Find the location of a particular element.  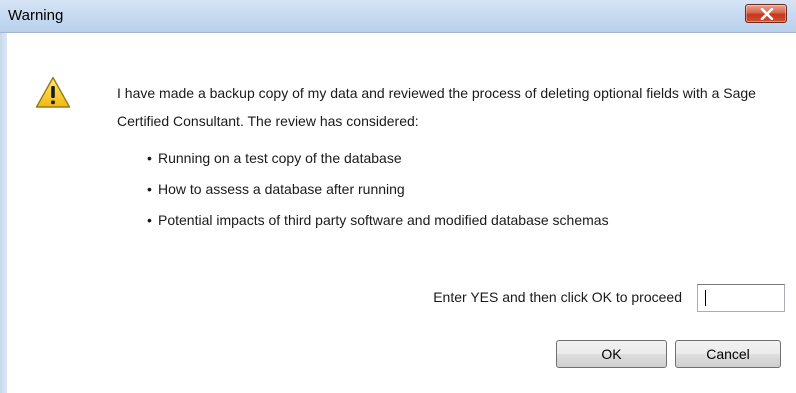

close-button is located at coordinates (766, 13).